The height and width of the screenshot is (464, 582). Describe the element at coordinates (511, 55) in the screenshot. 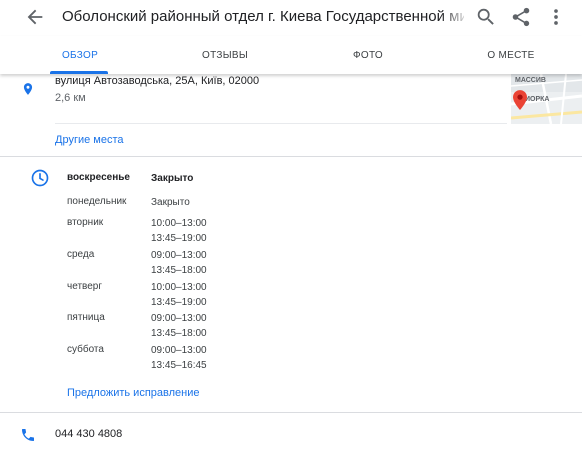

I see `tab-about: О МЕСТЕ` at that location.